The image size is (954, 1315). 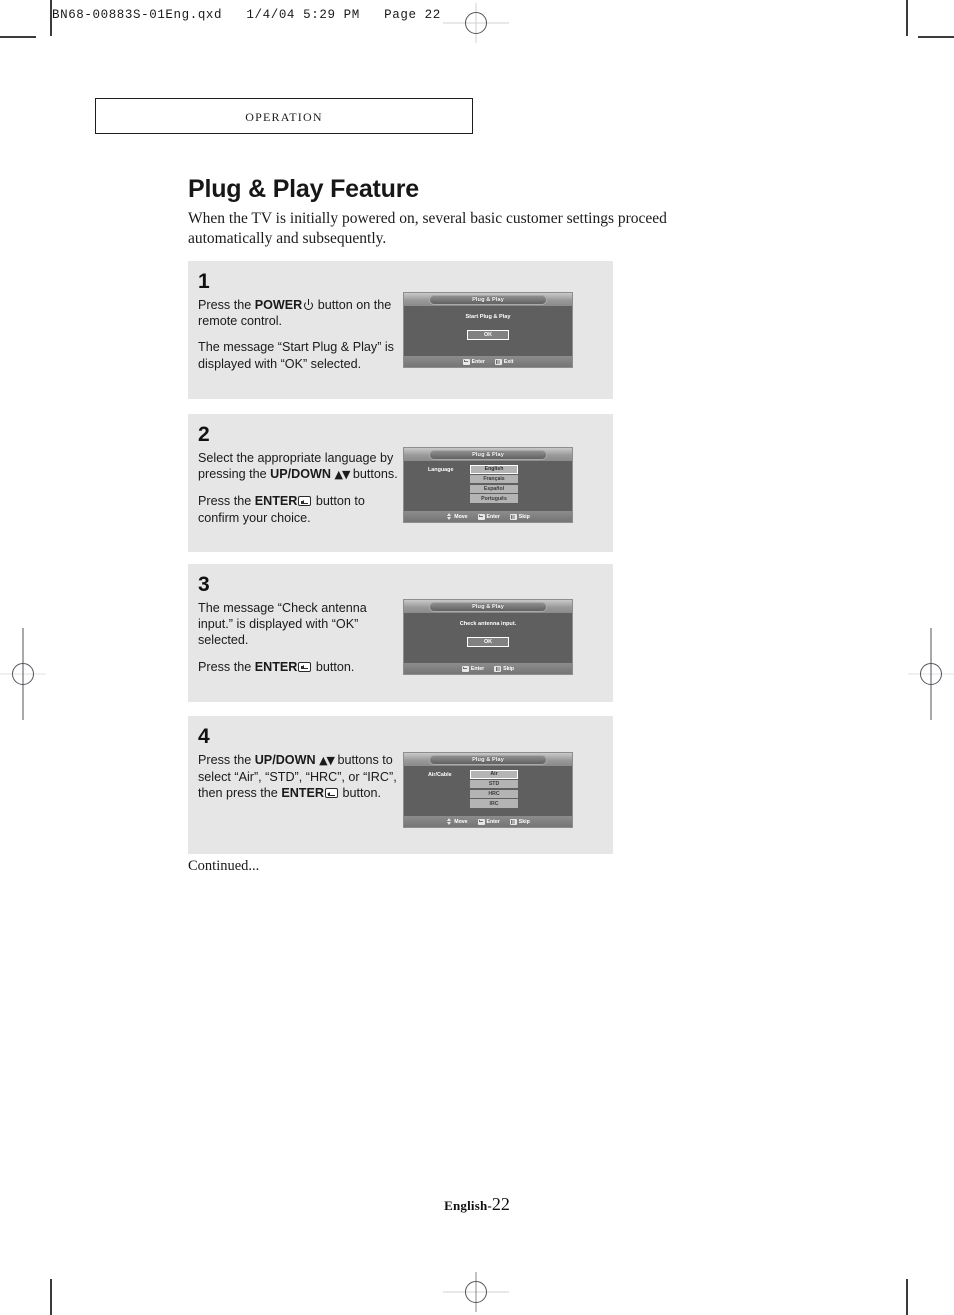 I want to click on osd-3-footer-enter-label: Enter, so click(x=477, y=668).